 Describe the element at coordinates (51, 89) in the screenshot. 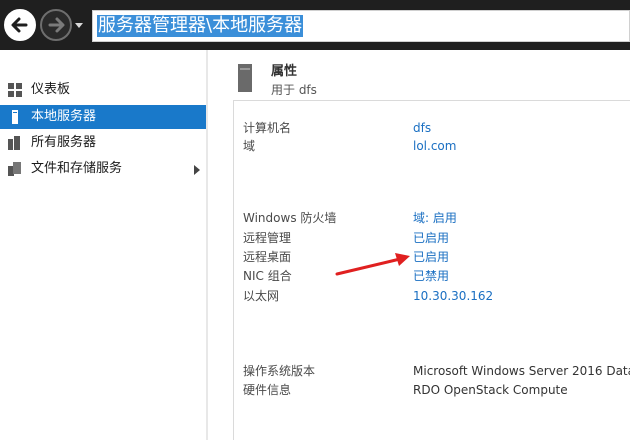

I see `sidebar-item-label: 仪表板` at that location.